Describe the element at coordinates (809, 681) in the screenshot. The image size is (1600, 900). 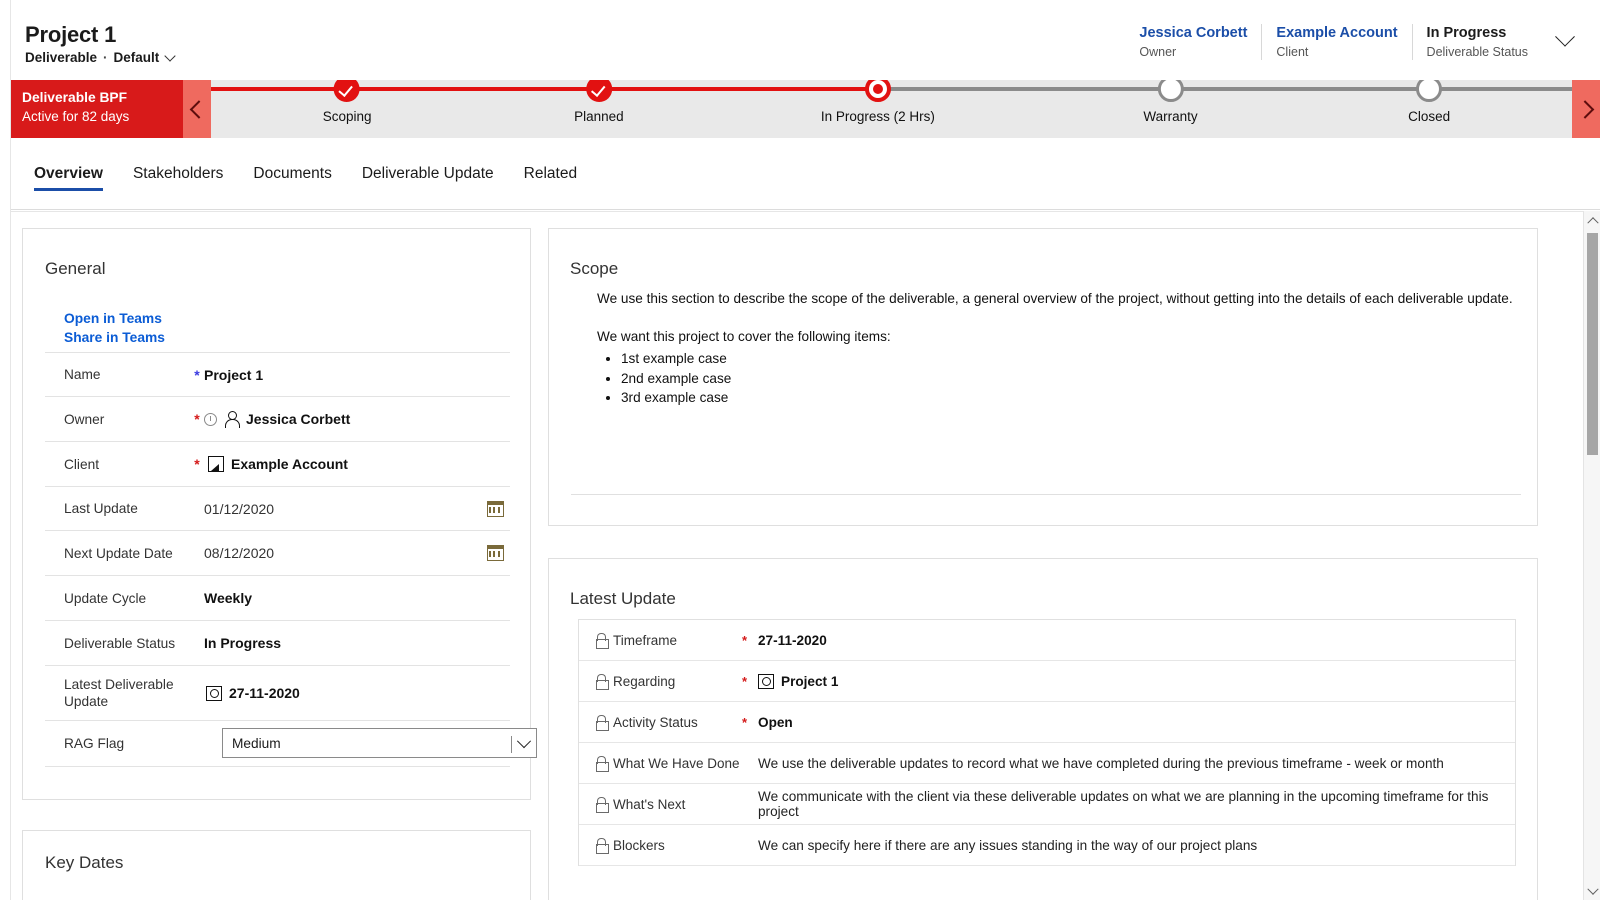
I see `regarding-text: Project 1` at that location.